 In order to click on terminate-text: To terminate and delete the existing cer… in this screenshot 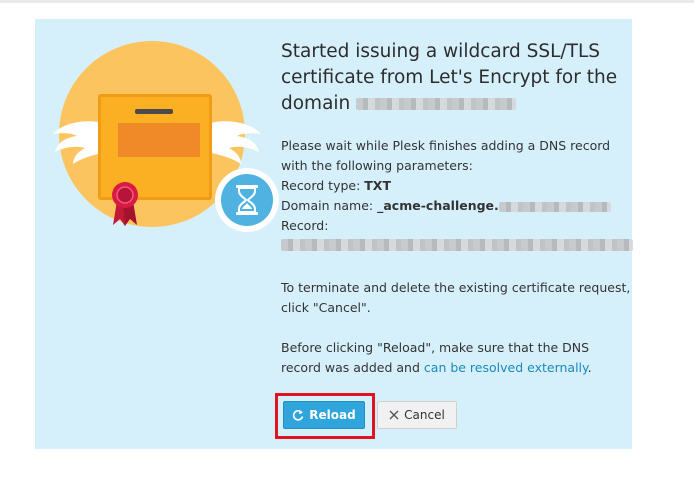, I will do `click(456, 297)`.